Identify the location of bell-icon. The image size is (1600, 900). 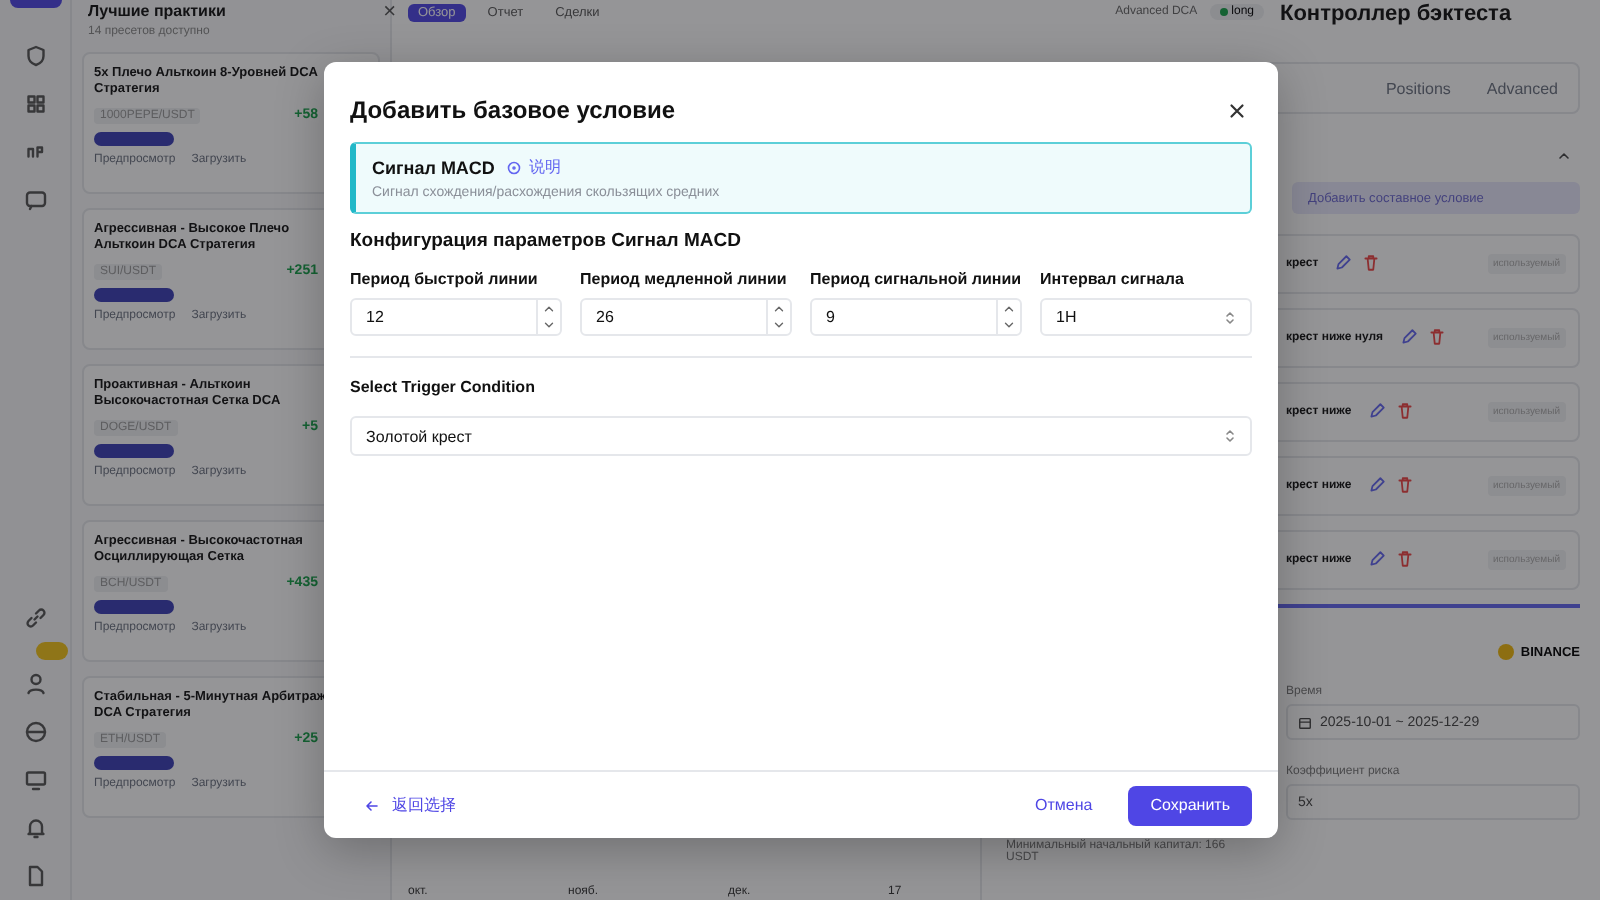
(35, 828).